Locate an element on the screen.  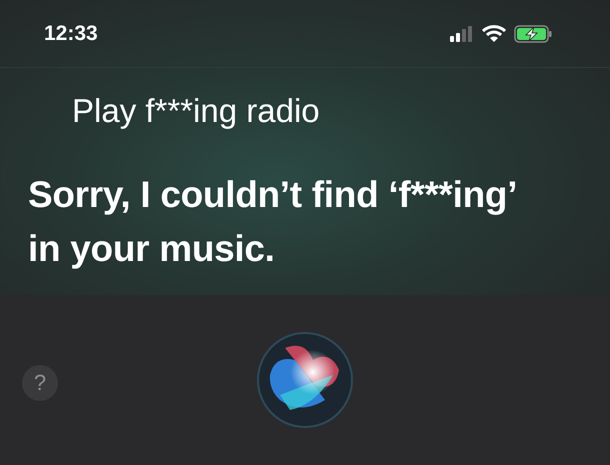
help-button: ? is located at coordinates (40, 383).